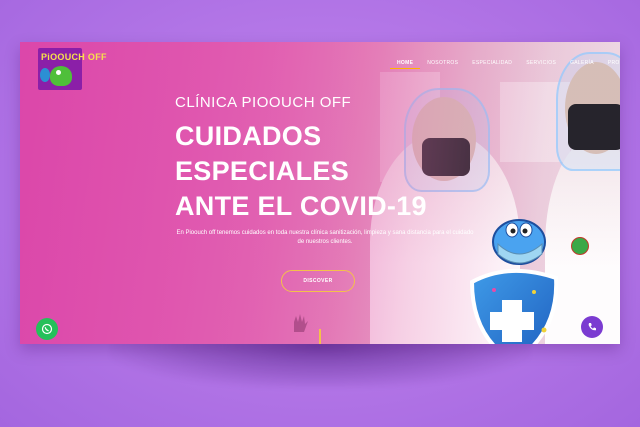 Image resolution: width=640 pixels, height=427 pixels. What do you see at coordinates (61, 76) in the screenshot?
I see `logo-bird-icon` at bounding box center [61, 76].